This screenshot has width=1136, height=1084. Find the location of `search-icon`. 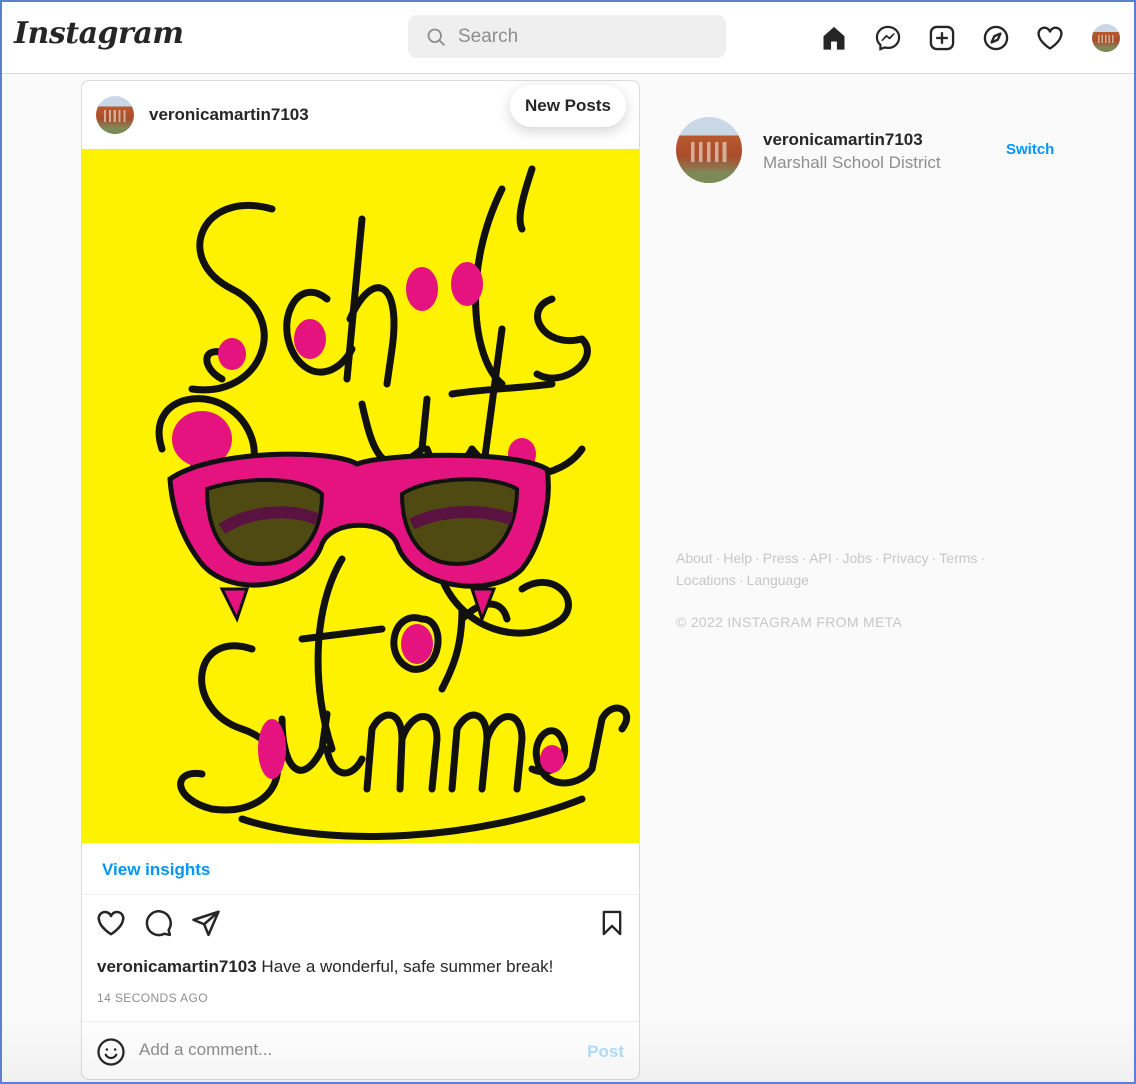

search-icon is located at coordinates (436, 37).